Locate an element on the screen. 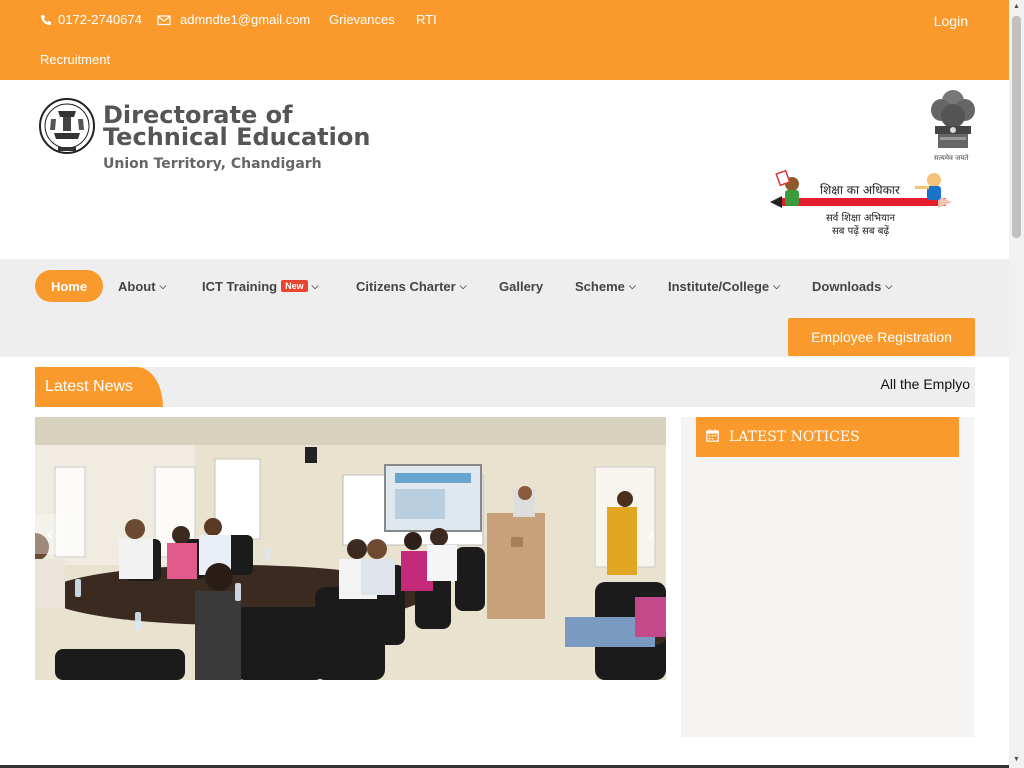 The width and height of the screenshot is (1024, 768). site-title: Directorate of Technical Education is located at coordinates (263, 126).